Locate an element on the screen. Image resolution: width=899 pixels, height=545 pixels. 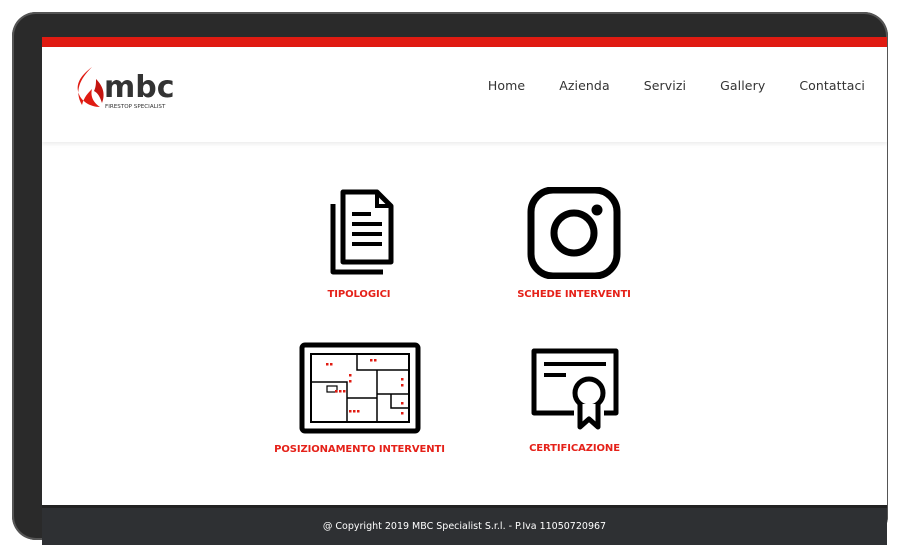
tile-schede-interventi: SCHEDE INTERVENTI is located at coordinates (574, 243).